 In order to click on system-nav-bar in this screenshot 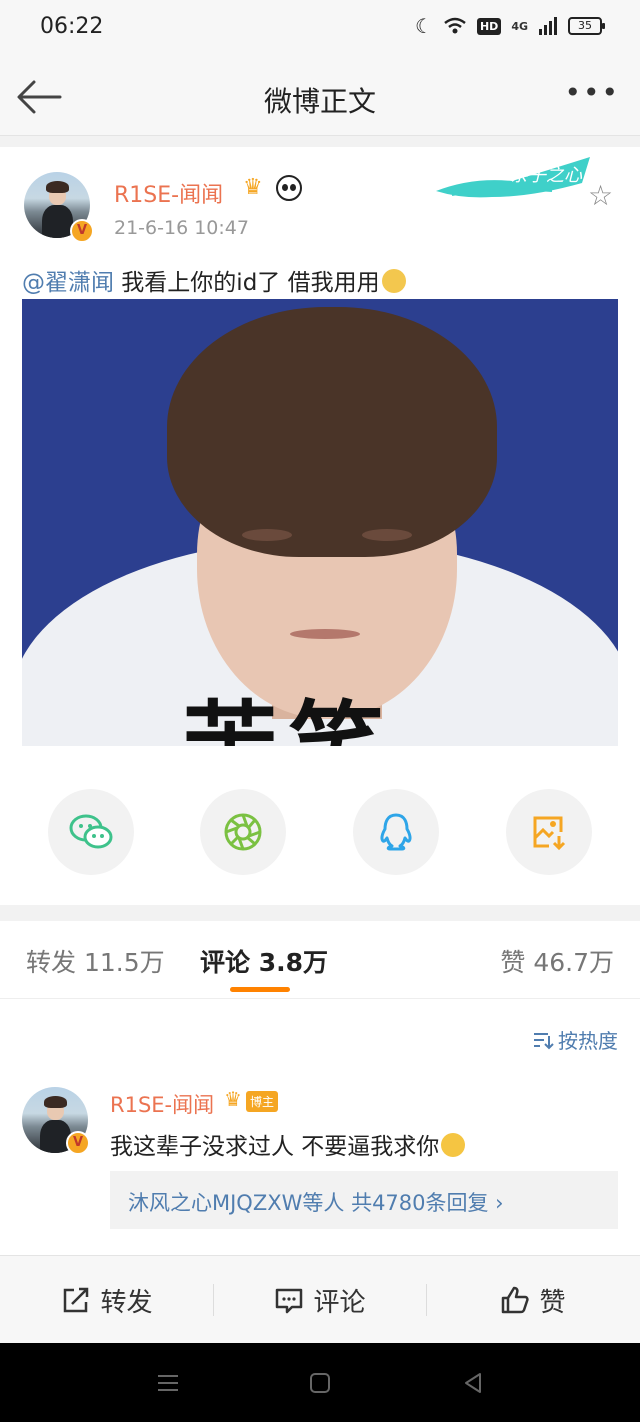, I will do `click(320, 1382)`.